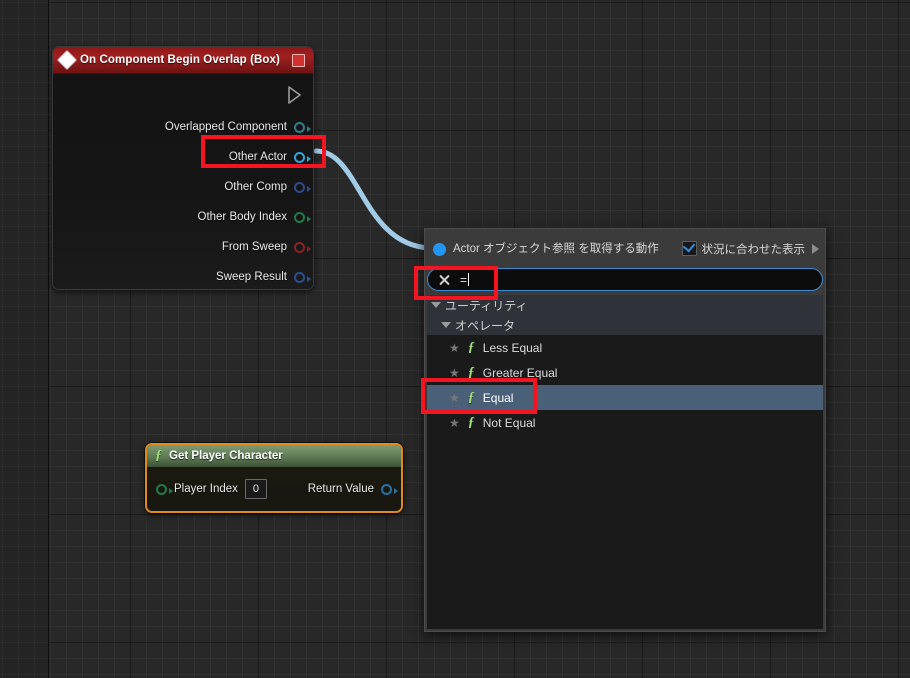  I want to click on pin-dot-other-body-index, so click(302, 217).